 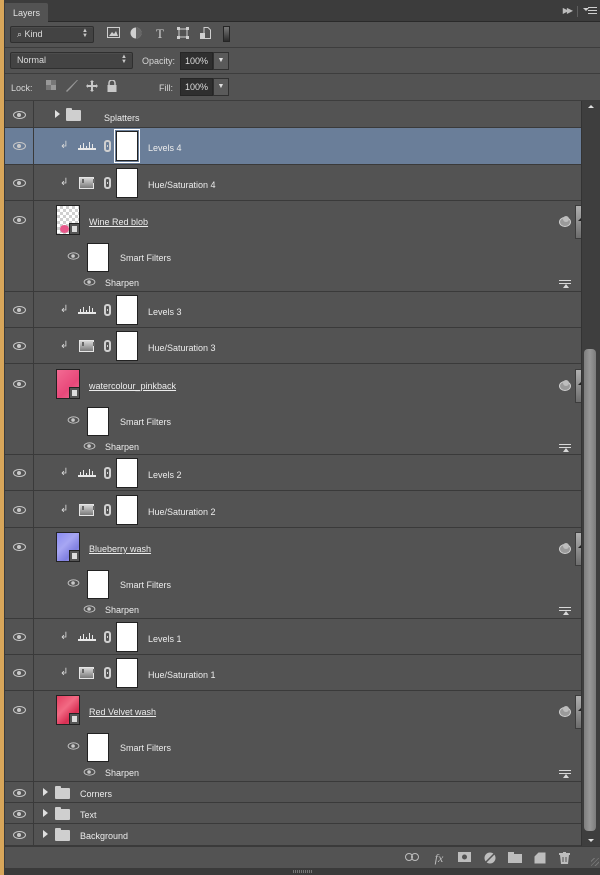 I want to click on type-layer-filter-icon: T, so click(x=160, y=34).